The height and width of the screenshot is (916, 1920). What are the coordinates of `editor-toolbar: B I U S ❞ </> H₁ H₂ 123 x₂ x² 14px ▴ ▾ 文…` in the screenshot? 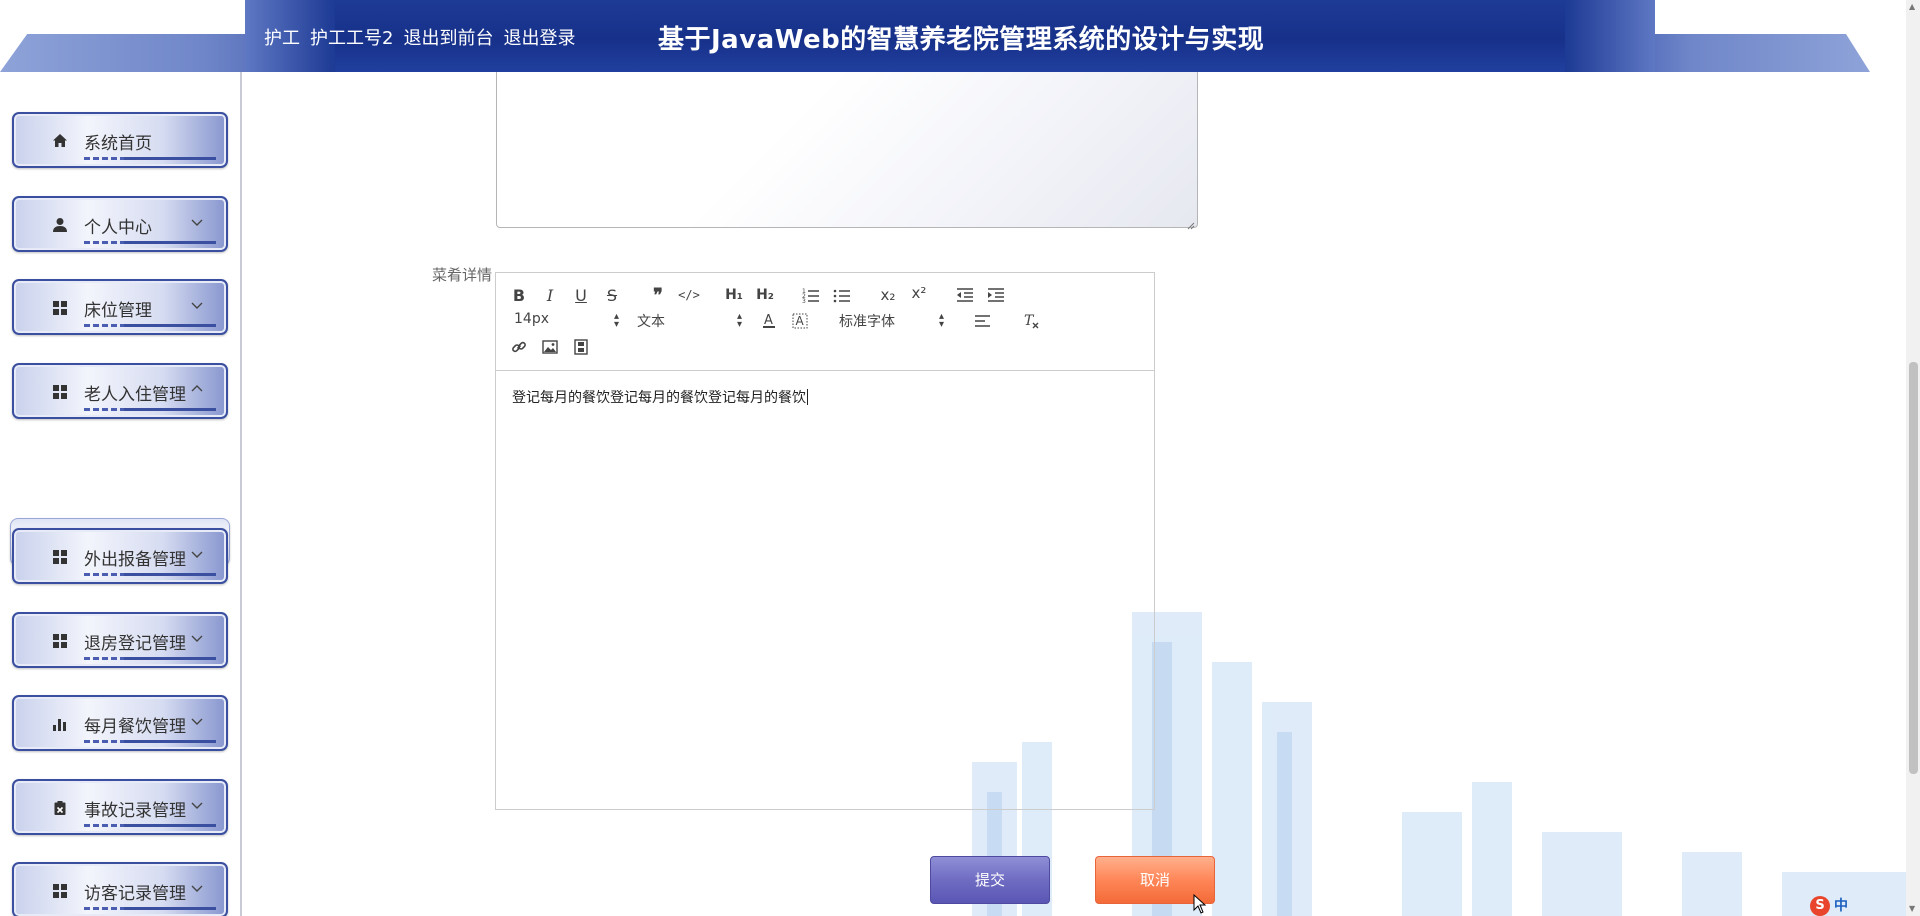 It's located at (825, 322).